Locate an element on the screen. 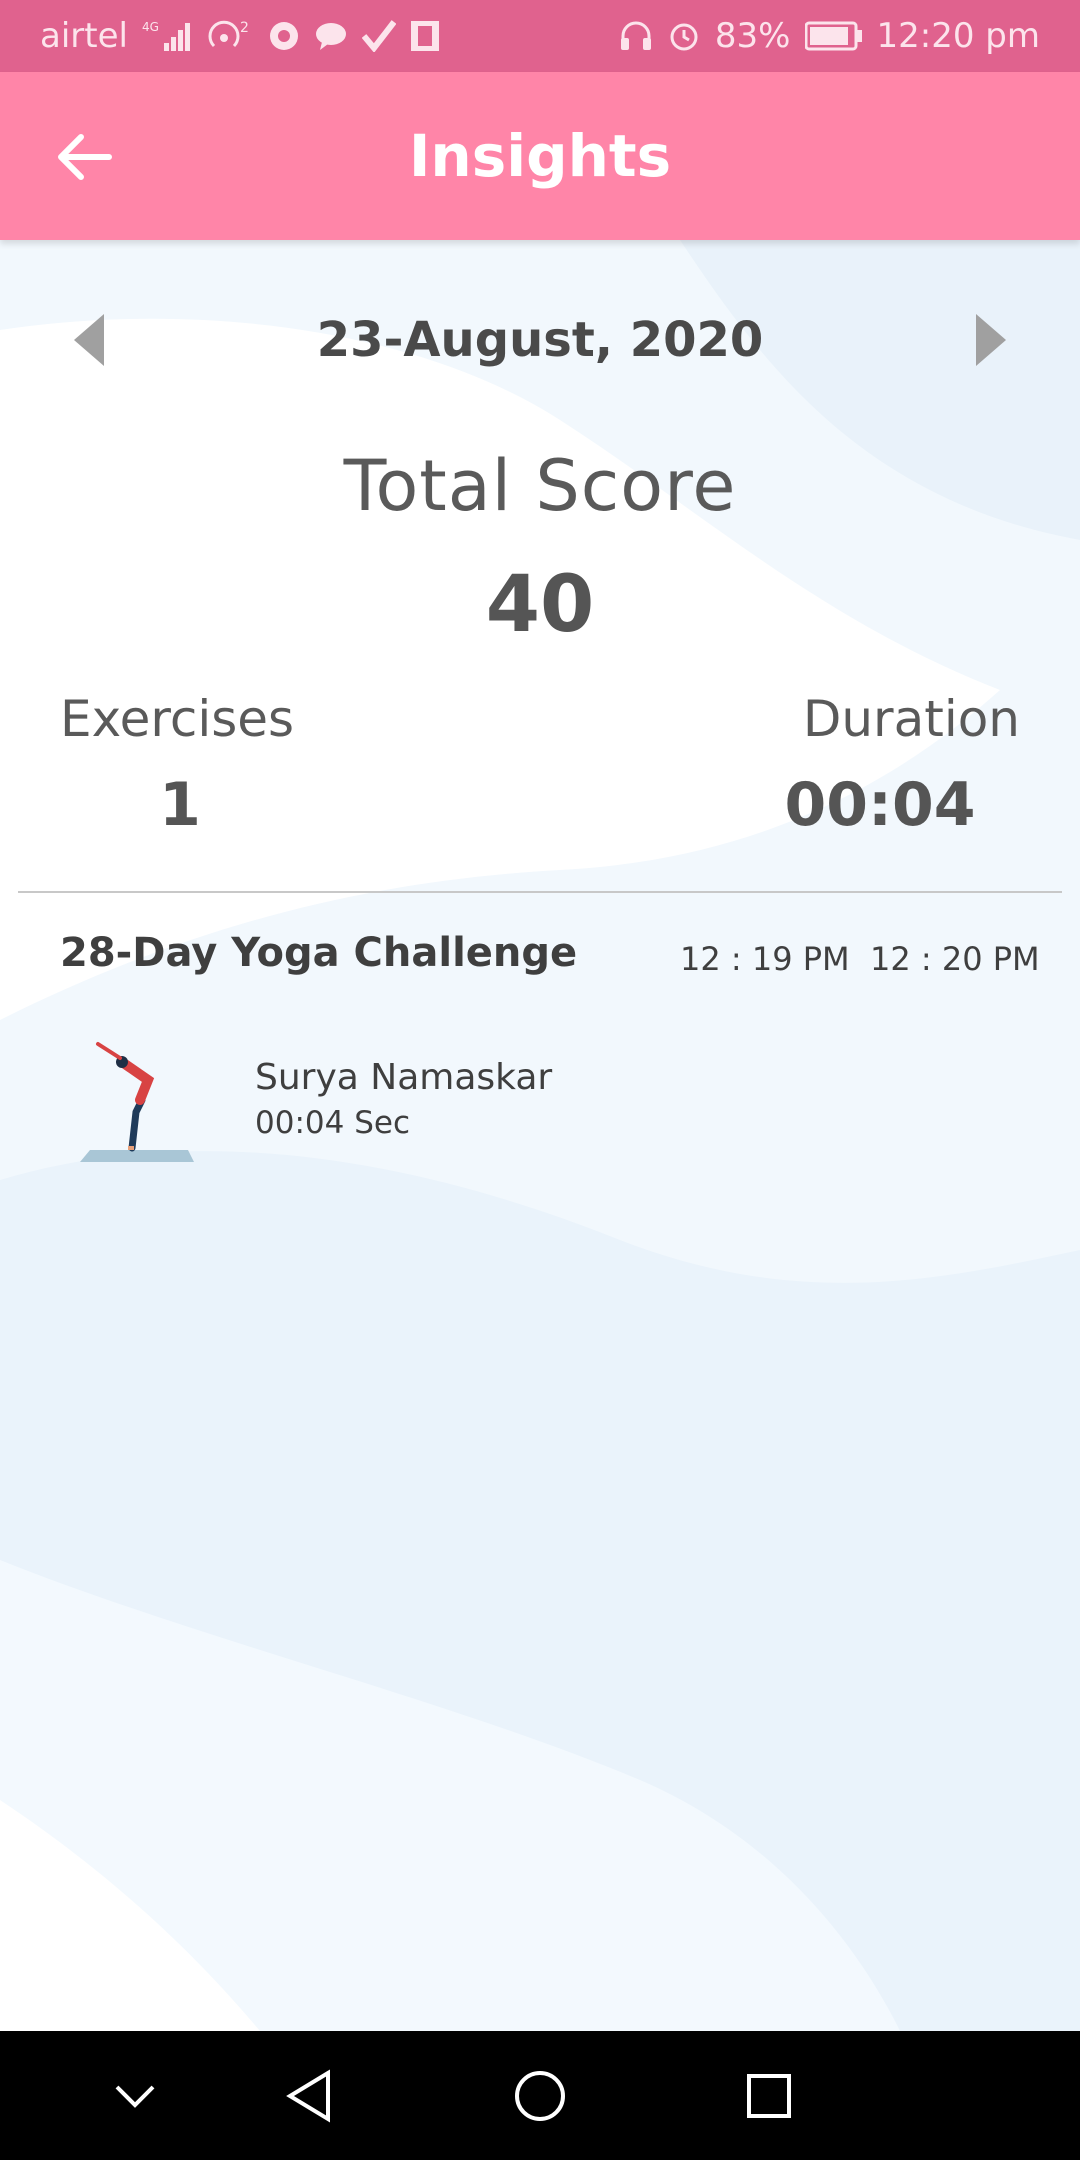 This screenshot has width=1080, height=2160. status-right: 83% 12:20 pm is located at coordinates (829, 36).